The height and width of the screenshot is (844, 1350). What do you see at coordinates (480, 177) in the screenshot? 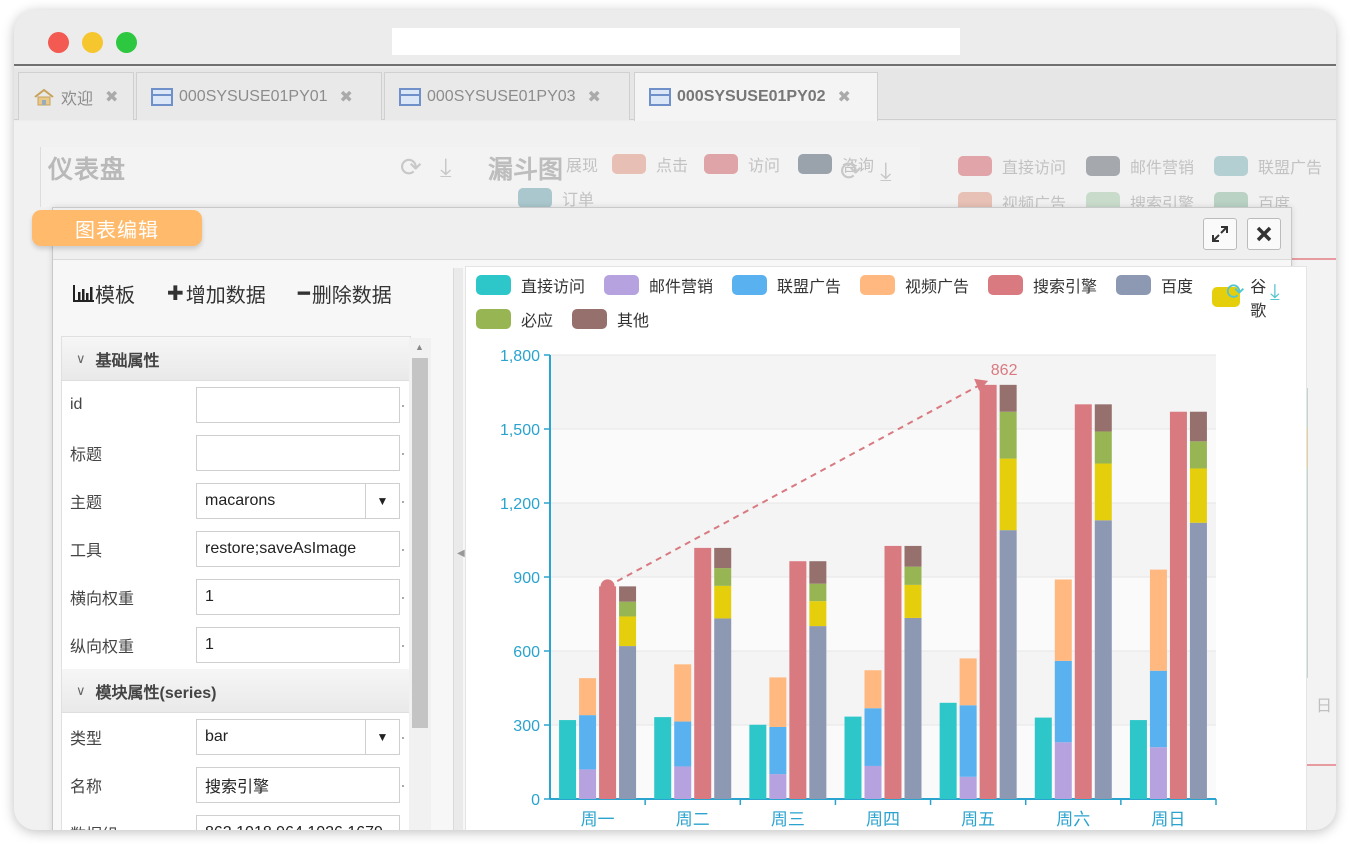
I see `dashboard-header` at bounding box center [480, 177].